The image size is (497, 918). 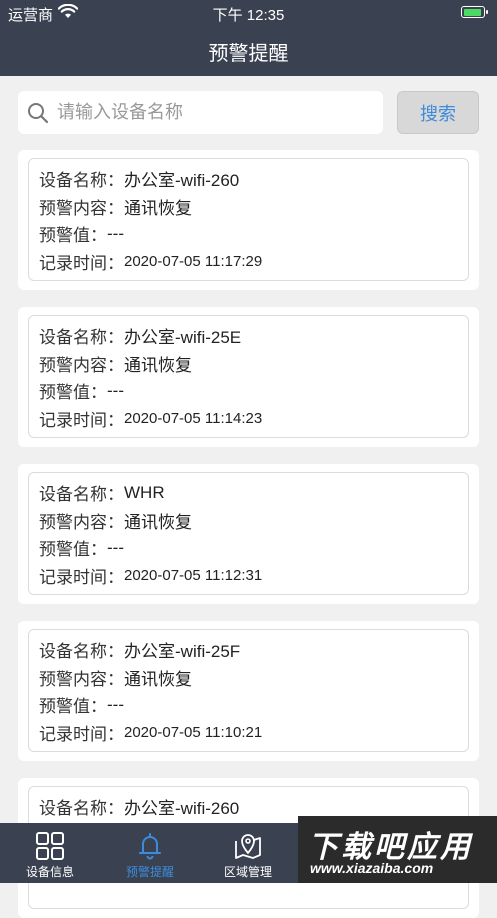 I want to click on record-time-value: 2020-07-05 11:10:21, so click(x=193, y=732).